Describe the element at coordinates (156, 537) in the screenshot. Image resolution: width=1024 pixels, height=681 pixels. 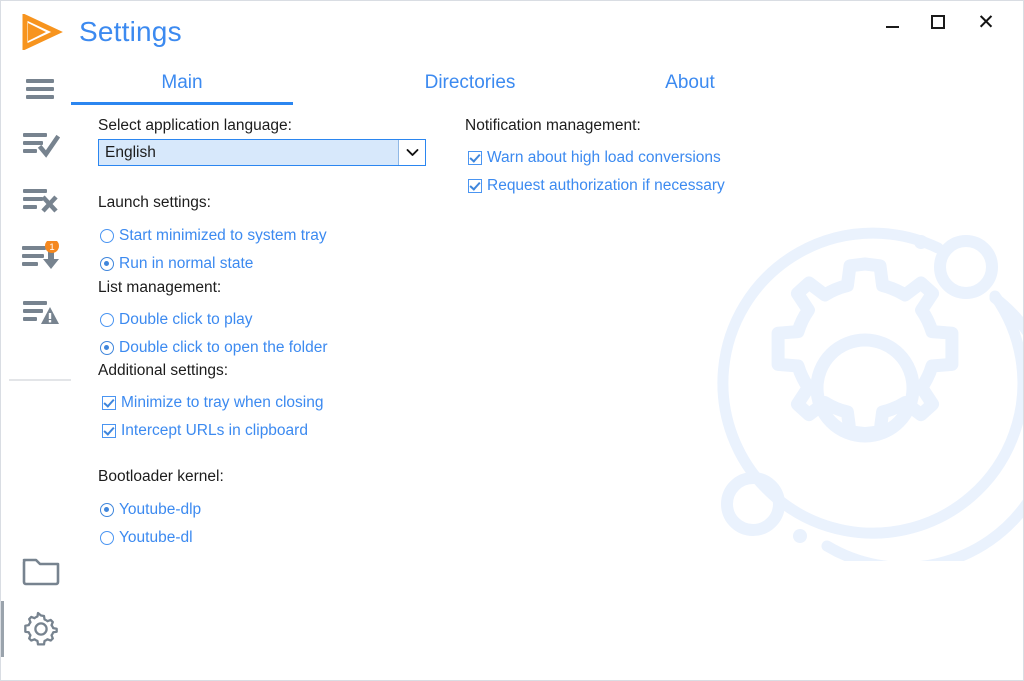
I see `radio-label: Youtube-dl` at that location.